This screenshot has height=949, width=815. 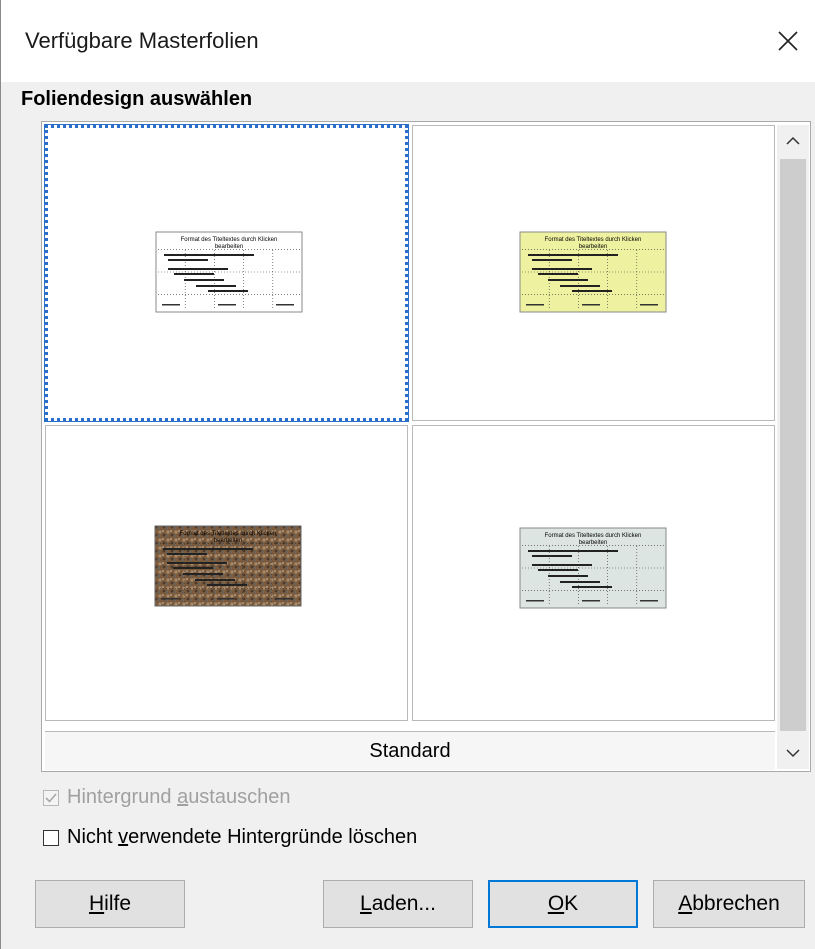 I want to click on delete-unused-option: Nicht verwendete Hintergründe löschen, so click(x=230, y=837).